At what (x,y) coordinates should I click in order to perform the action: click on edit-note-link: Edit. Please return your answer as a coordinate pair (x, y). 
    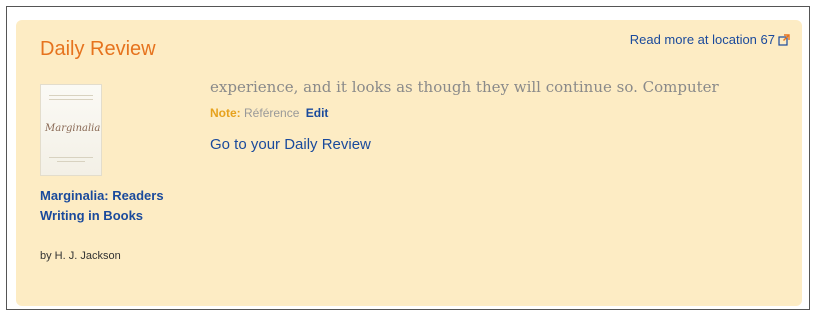
    Looking at the image, I should click on (317, 113).